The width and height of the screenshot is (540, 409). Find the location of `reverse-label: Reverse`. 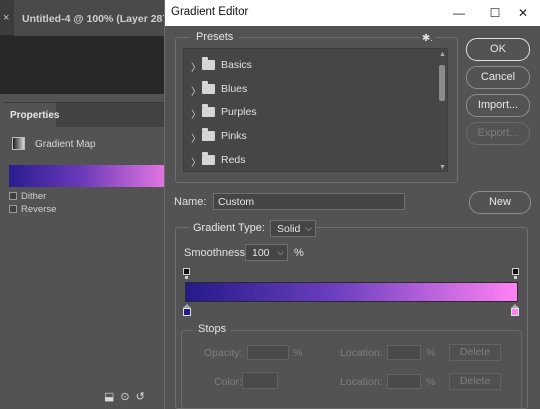

reverse-label: Reverse is located at coordinates (39, 209).